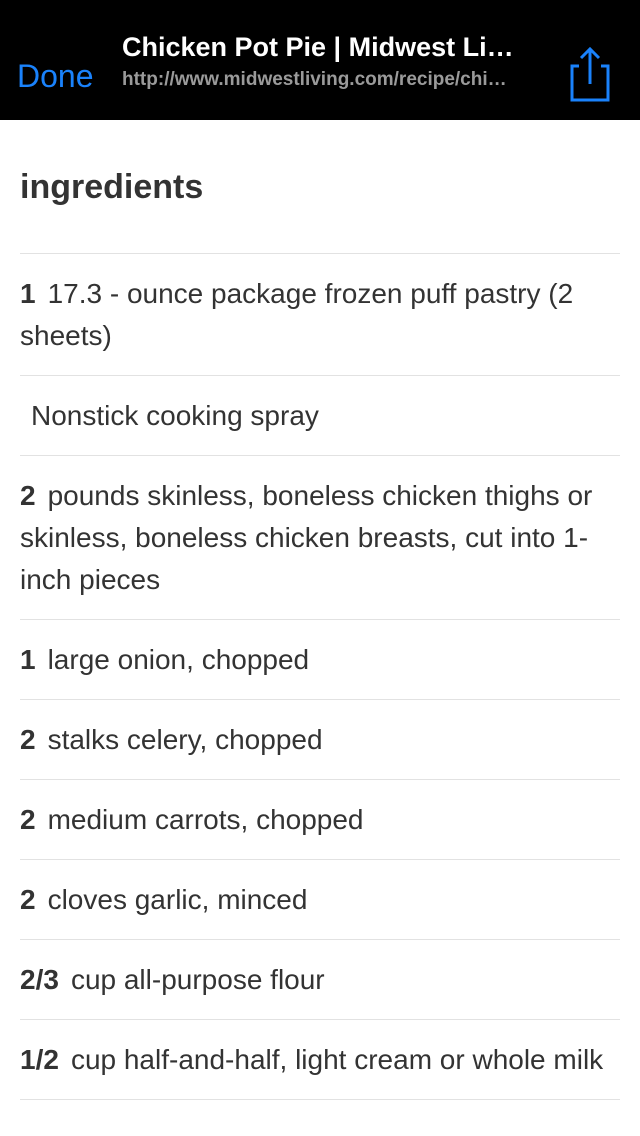 This screenshot has height=1136, width=640. Describe the element at coordinates (320, 187) in the screenshot. I see `ingredients-header: ingredients` at that location.